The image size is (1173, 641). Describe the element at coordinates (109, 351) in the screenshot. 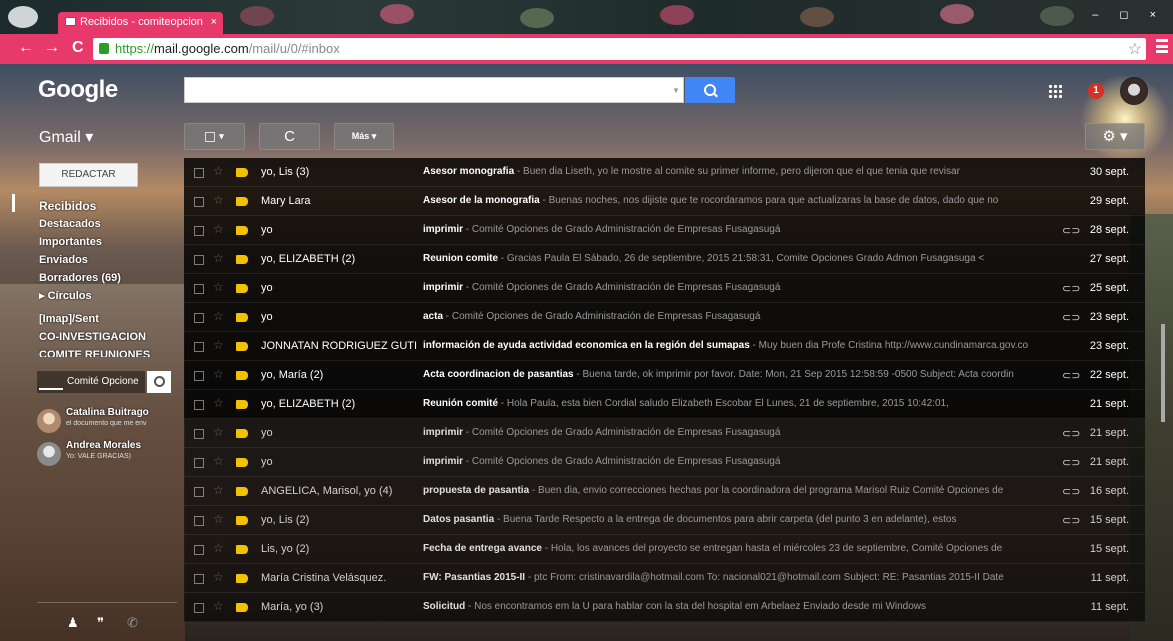

I see `nav-item-comite-reuniones: COMITE REUNIONES` at that location.